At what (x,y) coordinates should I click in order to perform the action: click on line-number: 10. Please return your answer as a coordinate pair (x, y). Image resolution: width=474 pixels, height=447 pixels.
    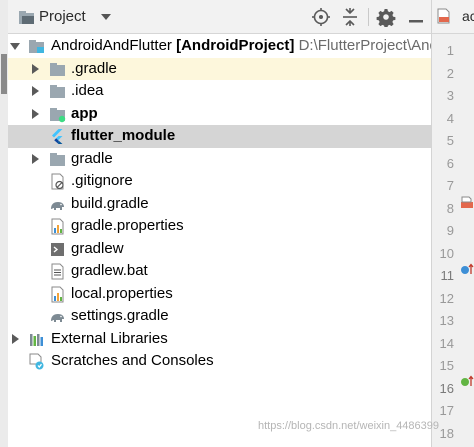
    Looking at the image, I should click on (446, 253).